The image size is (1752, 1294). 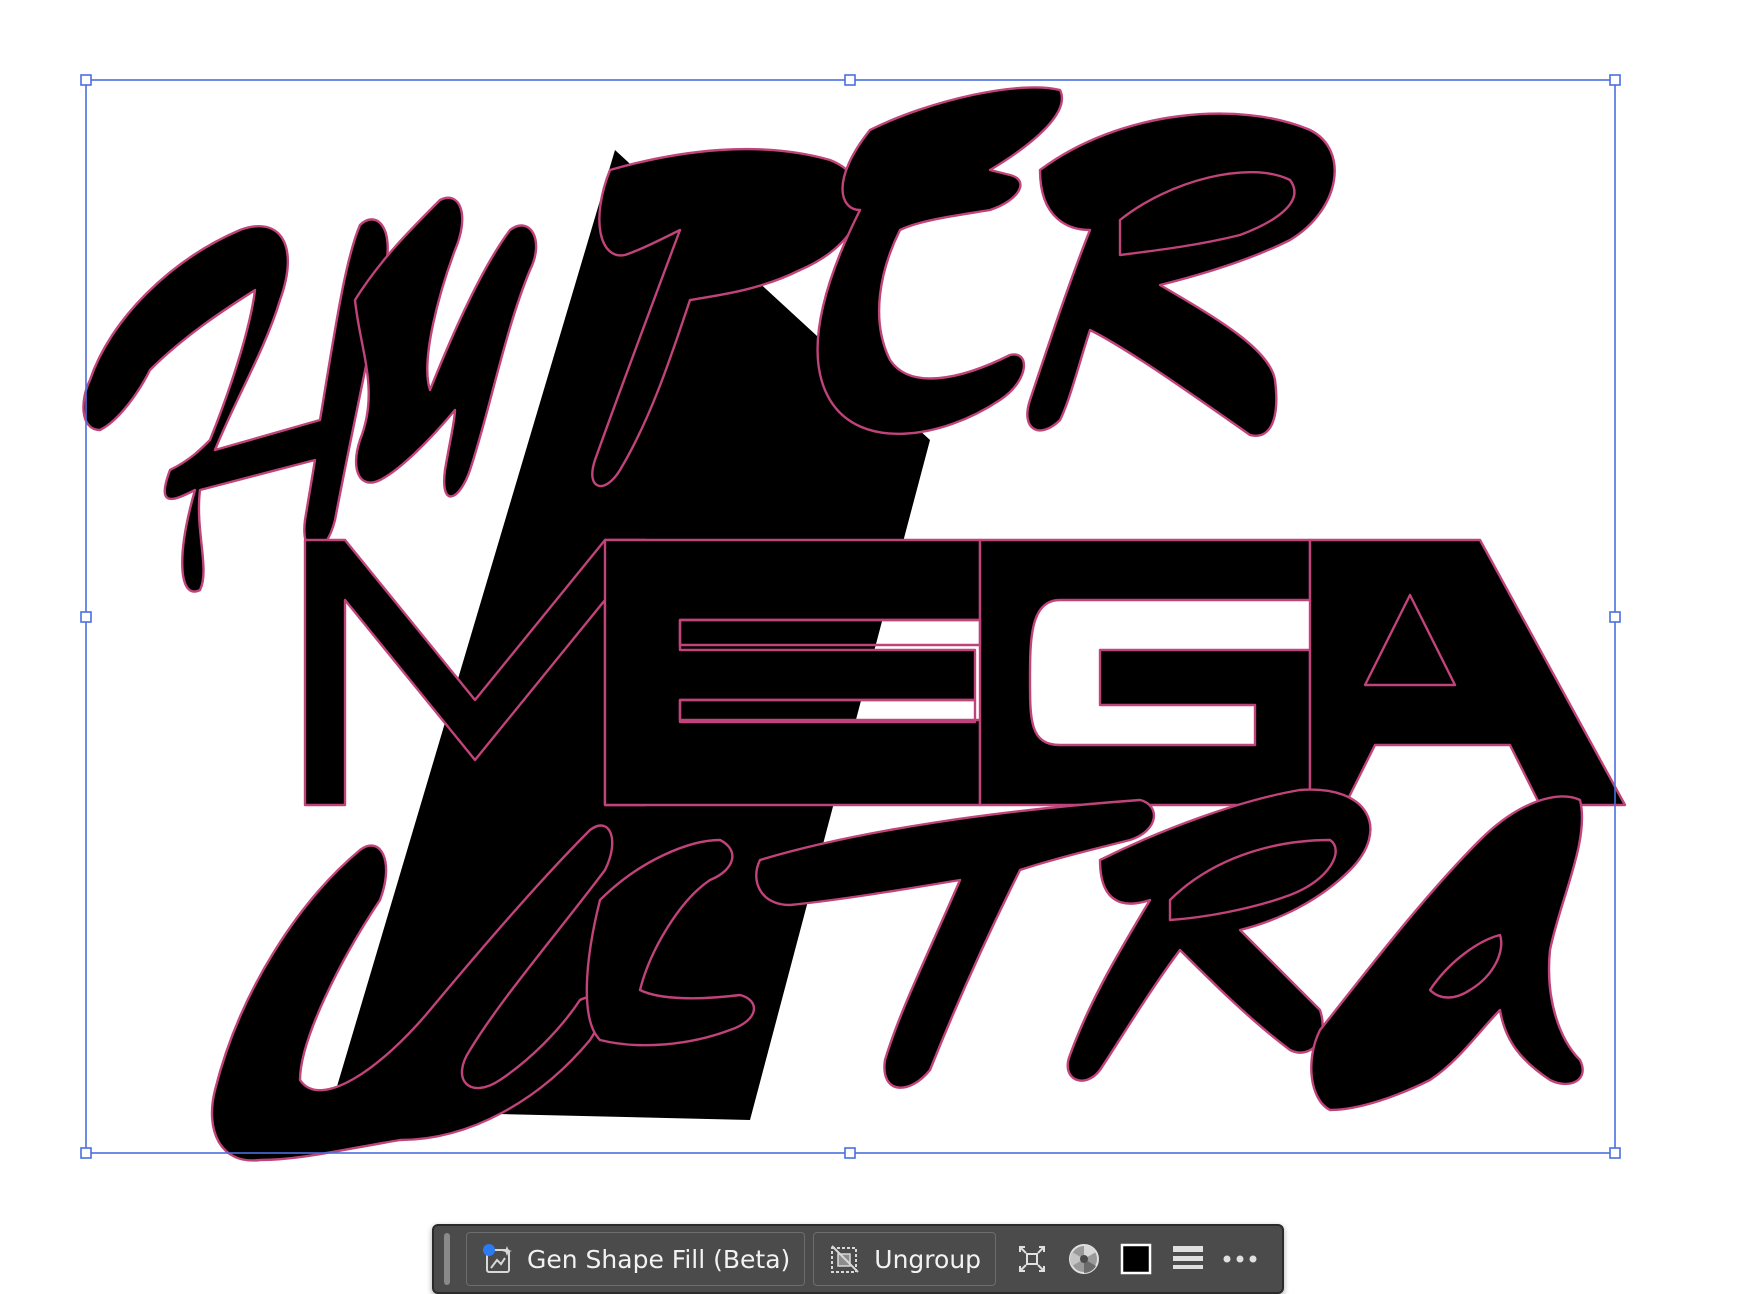 I want to click on stroke-weight-icon, so click(x=1188, y=1257).